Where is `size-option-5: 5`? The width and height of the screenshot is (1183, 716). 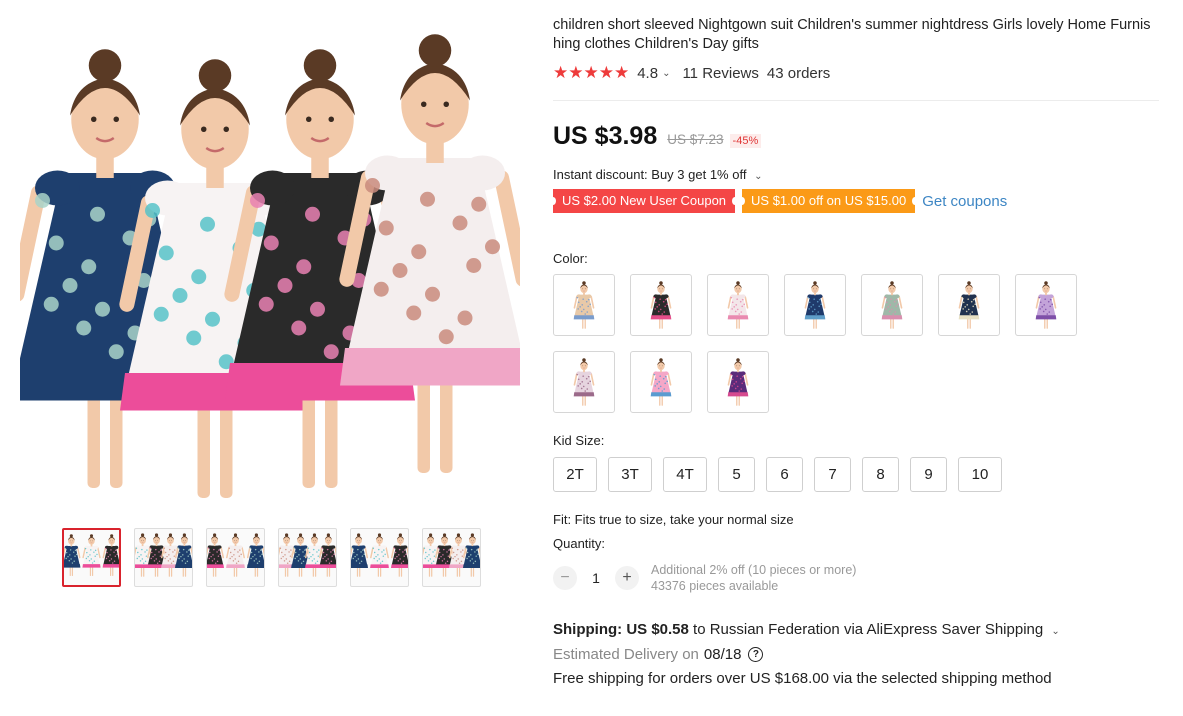
size-option-5: 5 is located at coordinates (736, 474).